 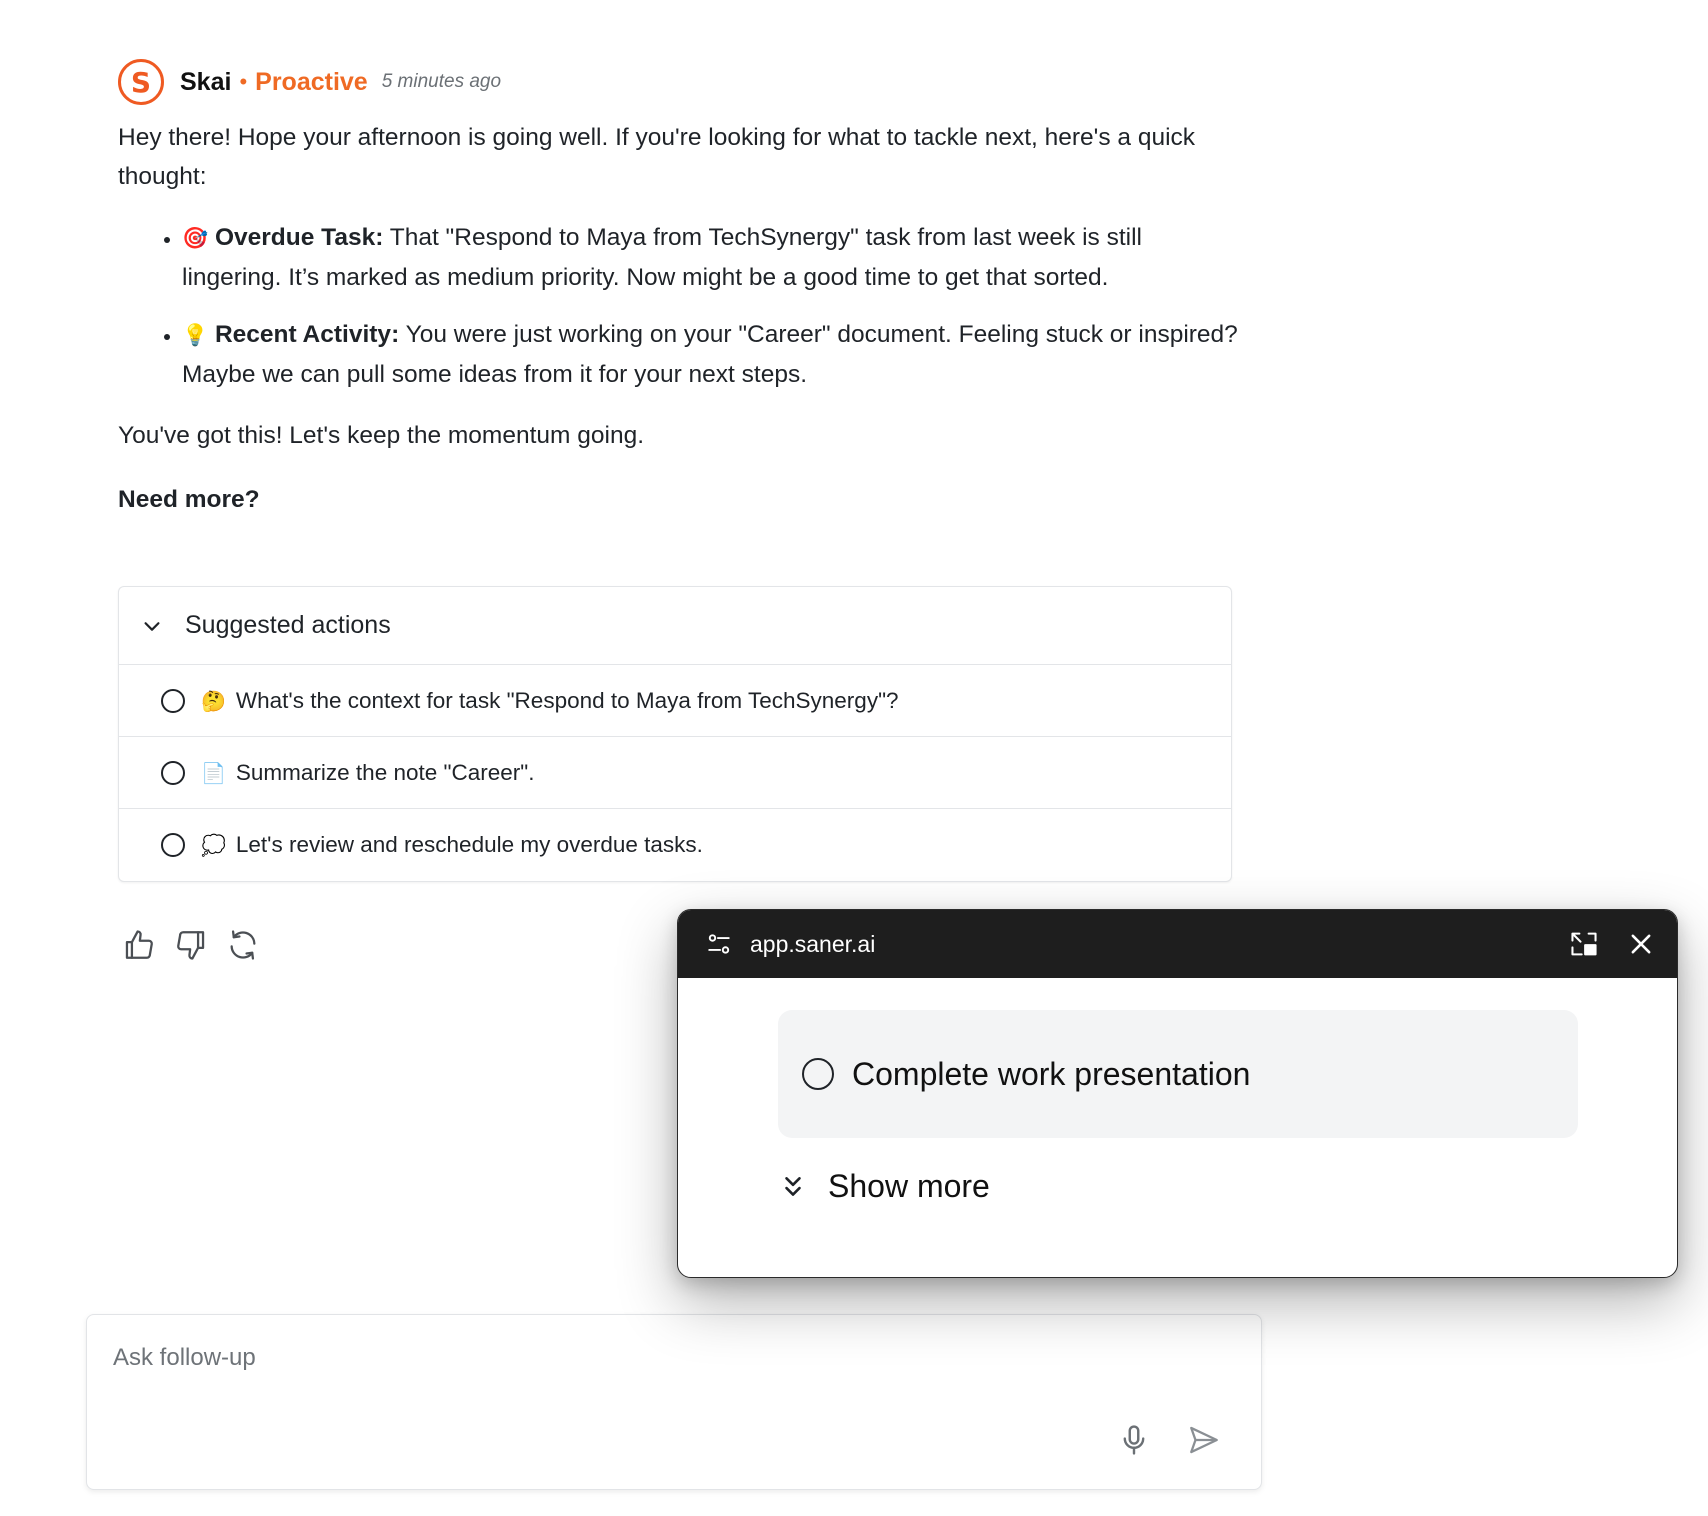 I want to click on task-title: Complete work presentation, so click(x=1051, y=1073).